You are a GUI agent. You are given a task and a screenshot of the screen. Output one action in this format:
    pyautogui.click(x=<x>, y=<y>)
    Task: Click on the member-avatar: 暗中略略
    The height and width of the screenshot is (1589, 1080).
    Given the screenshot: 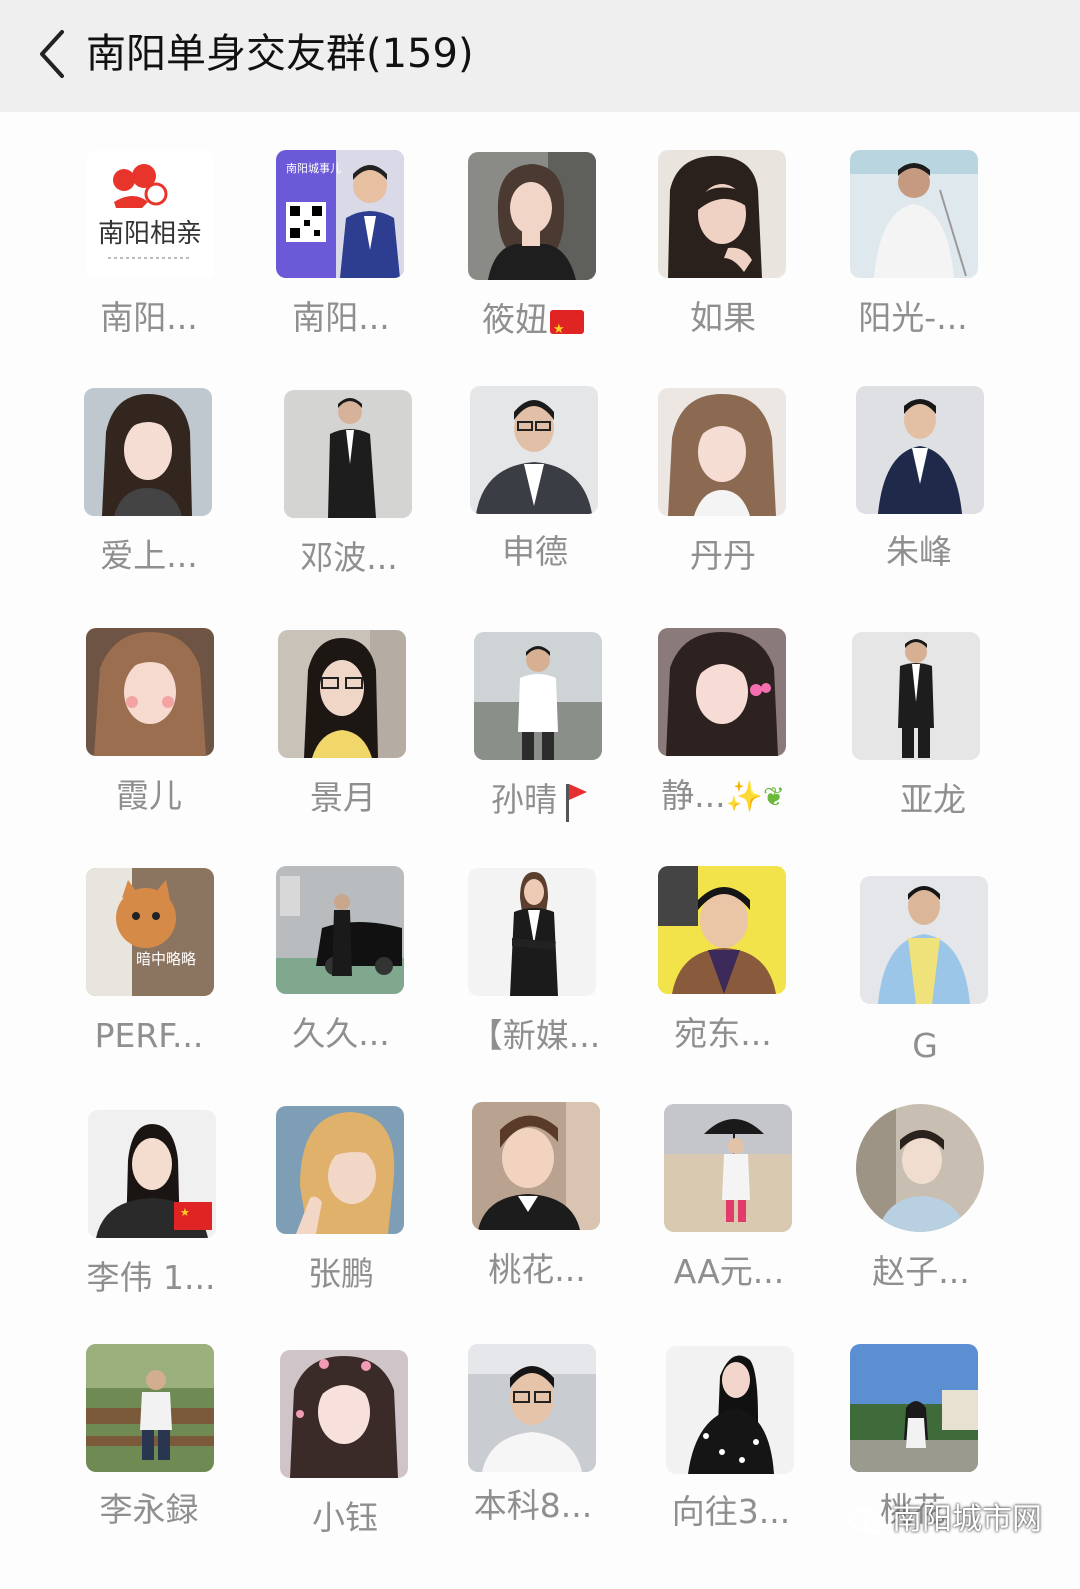 What is the action you would take?
    pyautogui.click(x=150, y=932)
    